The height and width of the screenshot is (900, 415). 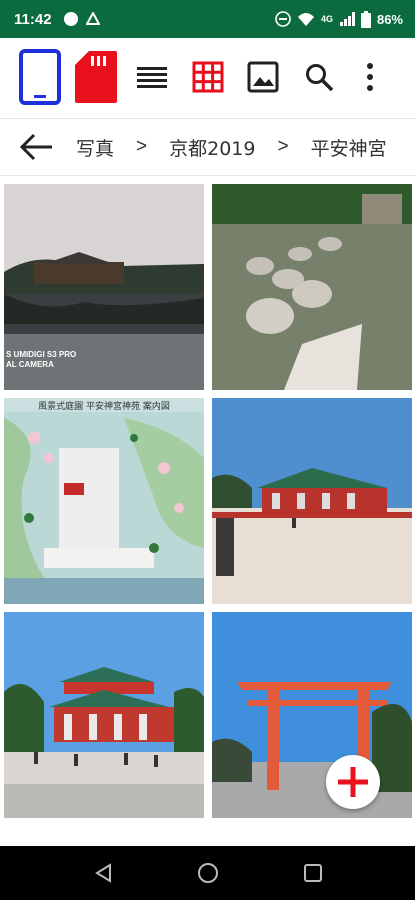 I want to click on breadcrumb-item-photos: 写真, so click(x=95, y=147).